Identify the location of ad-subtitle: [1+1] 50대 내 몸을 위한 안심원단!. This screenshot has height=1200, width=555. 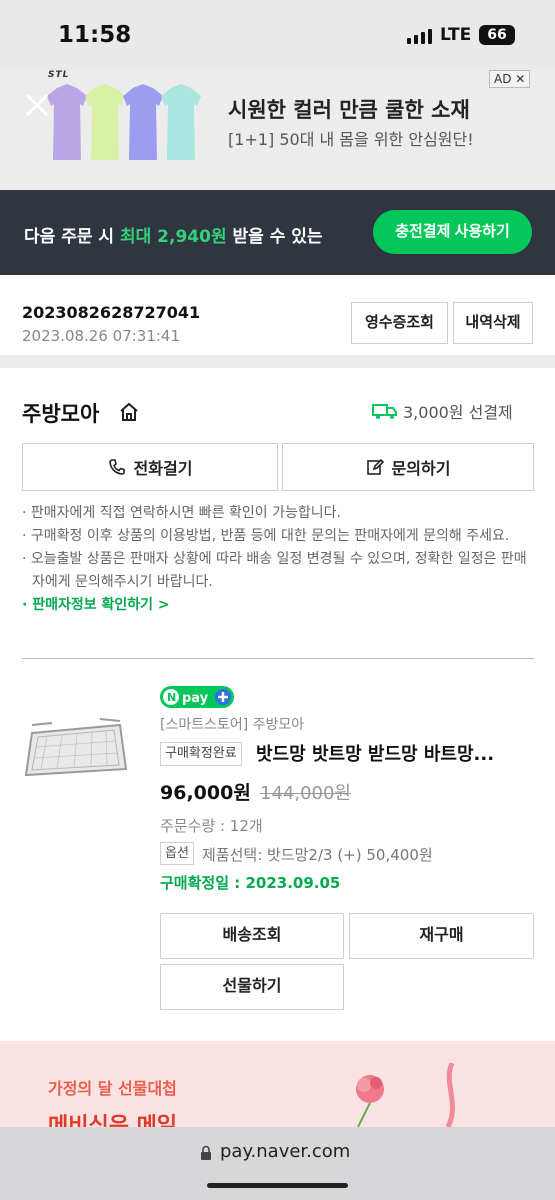
(351, 139).